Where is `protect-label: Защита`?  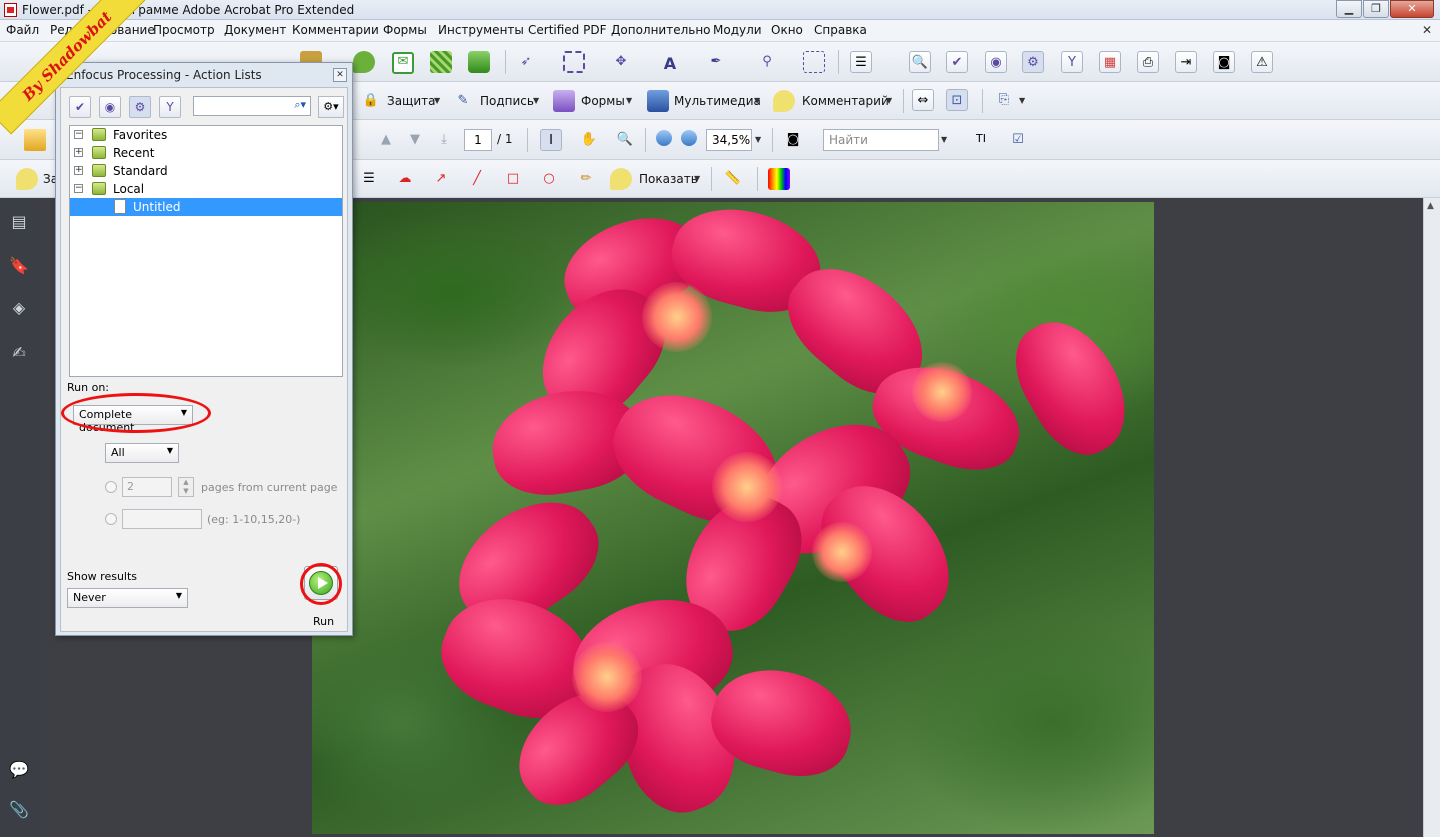
protect-label: Защита is located at coordinates (411, 101).